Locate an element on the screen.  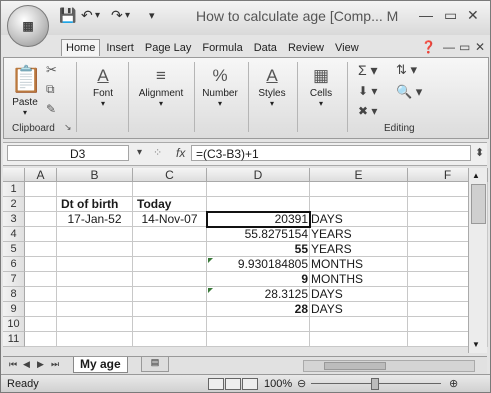
tab-page-layout: Page Lay is located at coordinates (168, 48).